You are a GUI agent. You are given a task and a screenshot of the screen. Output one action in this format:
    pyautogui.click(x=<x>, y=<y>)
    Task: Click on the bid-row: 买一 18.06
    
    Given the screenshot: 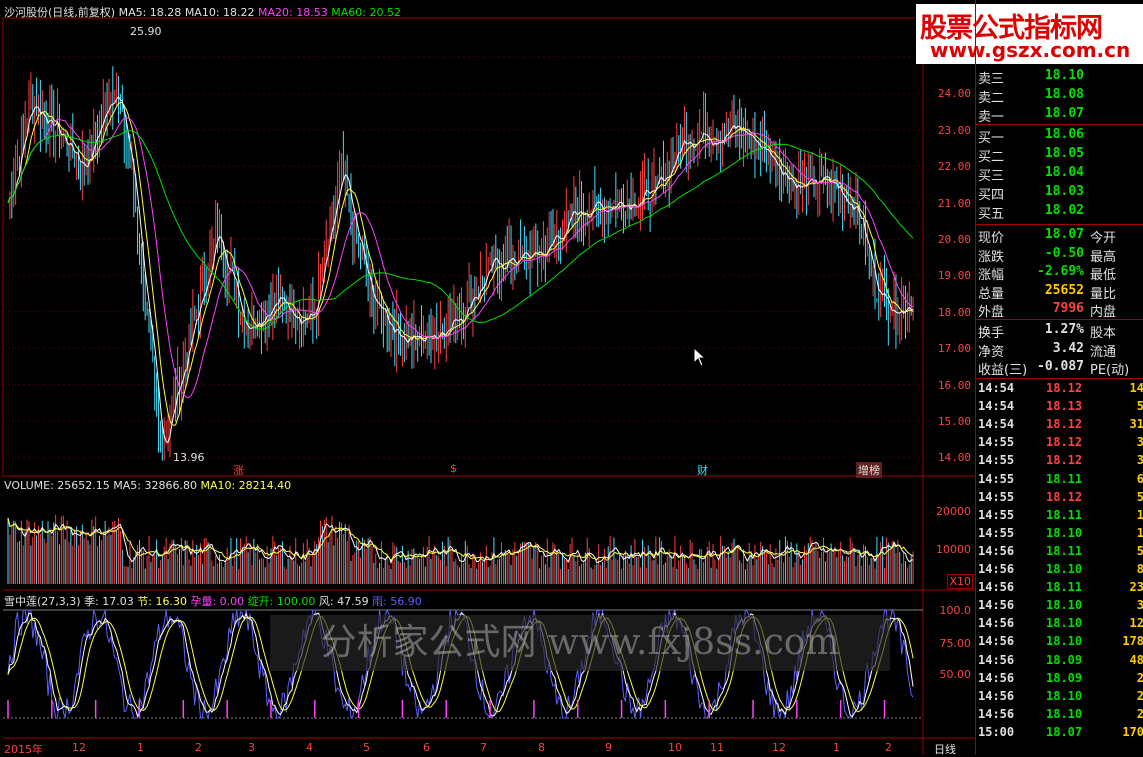 What is the action you would take?
    pyautogui.click(x=1059, y=136)
    